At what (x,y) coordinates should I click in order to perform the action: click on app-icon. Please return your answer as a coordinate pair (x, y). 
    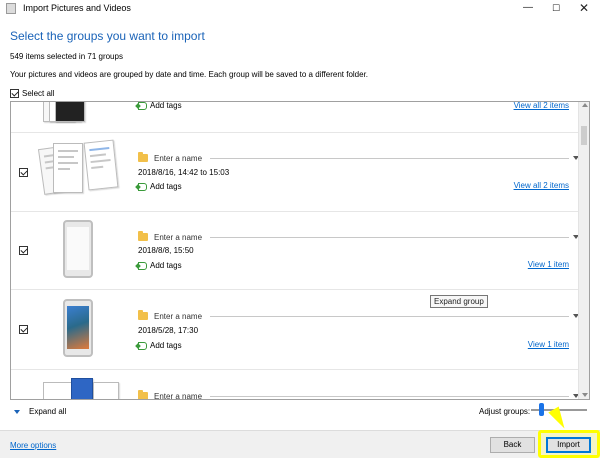
    Looking at the image, I should click on (11, 8).